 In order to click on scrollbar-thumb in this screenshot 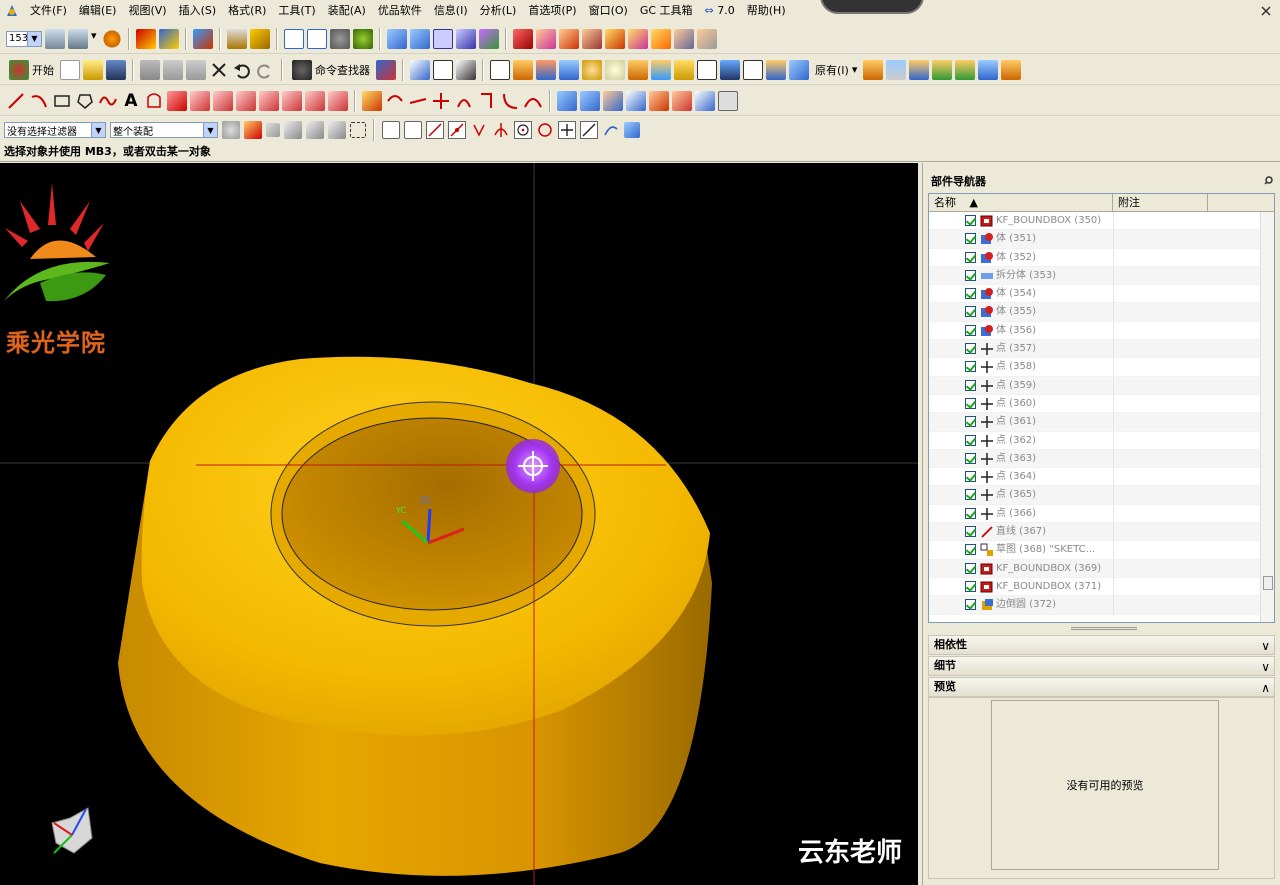, I will do `click(1268, 583)`.